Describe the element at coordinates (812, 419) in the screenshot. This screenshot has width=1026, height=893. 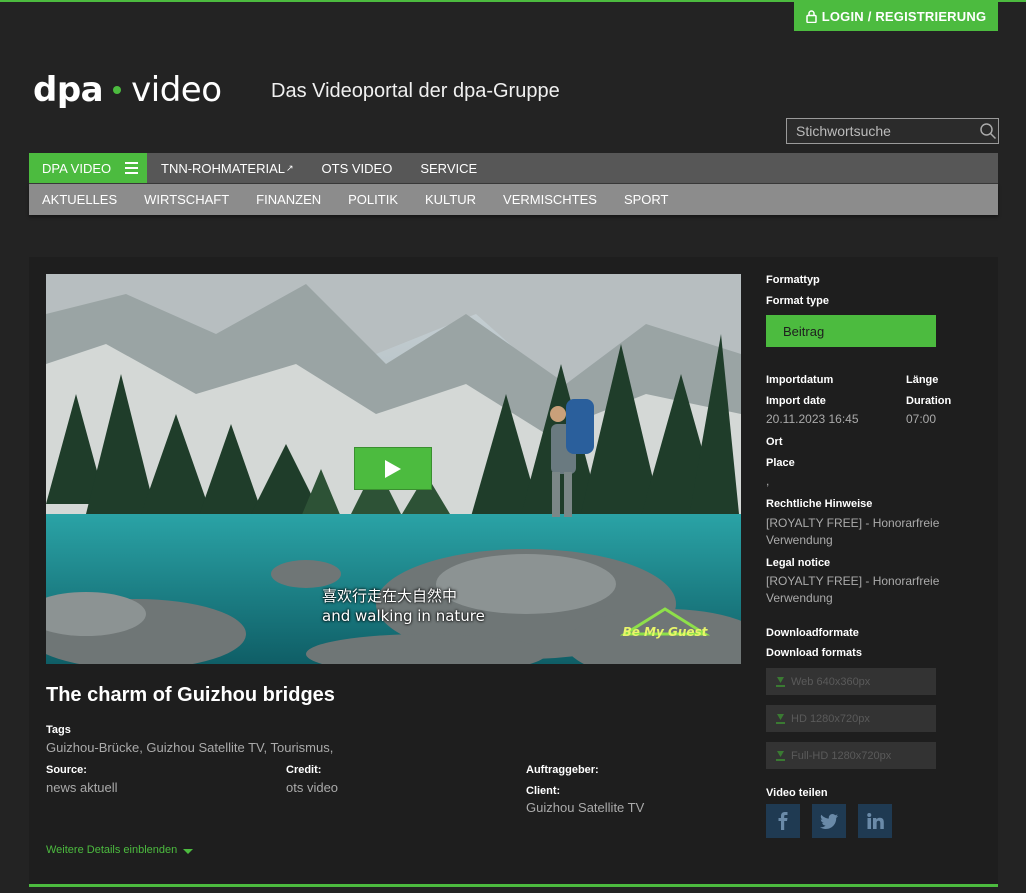
I see `import-date-value: 20.11.2023 16:45` at that location.